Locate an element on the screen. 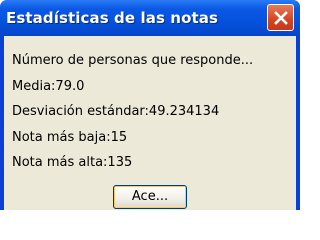  close-icon is located at coordinates (281, 18).